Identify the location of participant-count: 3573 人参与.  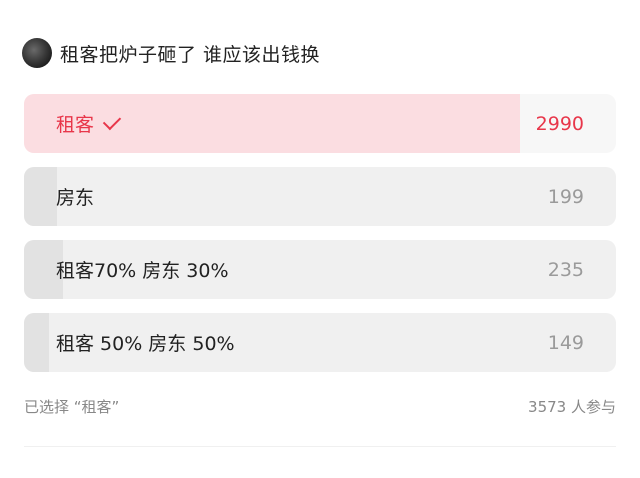
(572, 407).